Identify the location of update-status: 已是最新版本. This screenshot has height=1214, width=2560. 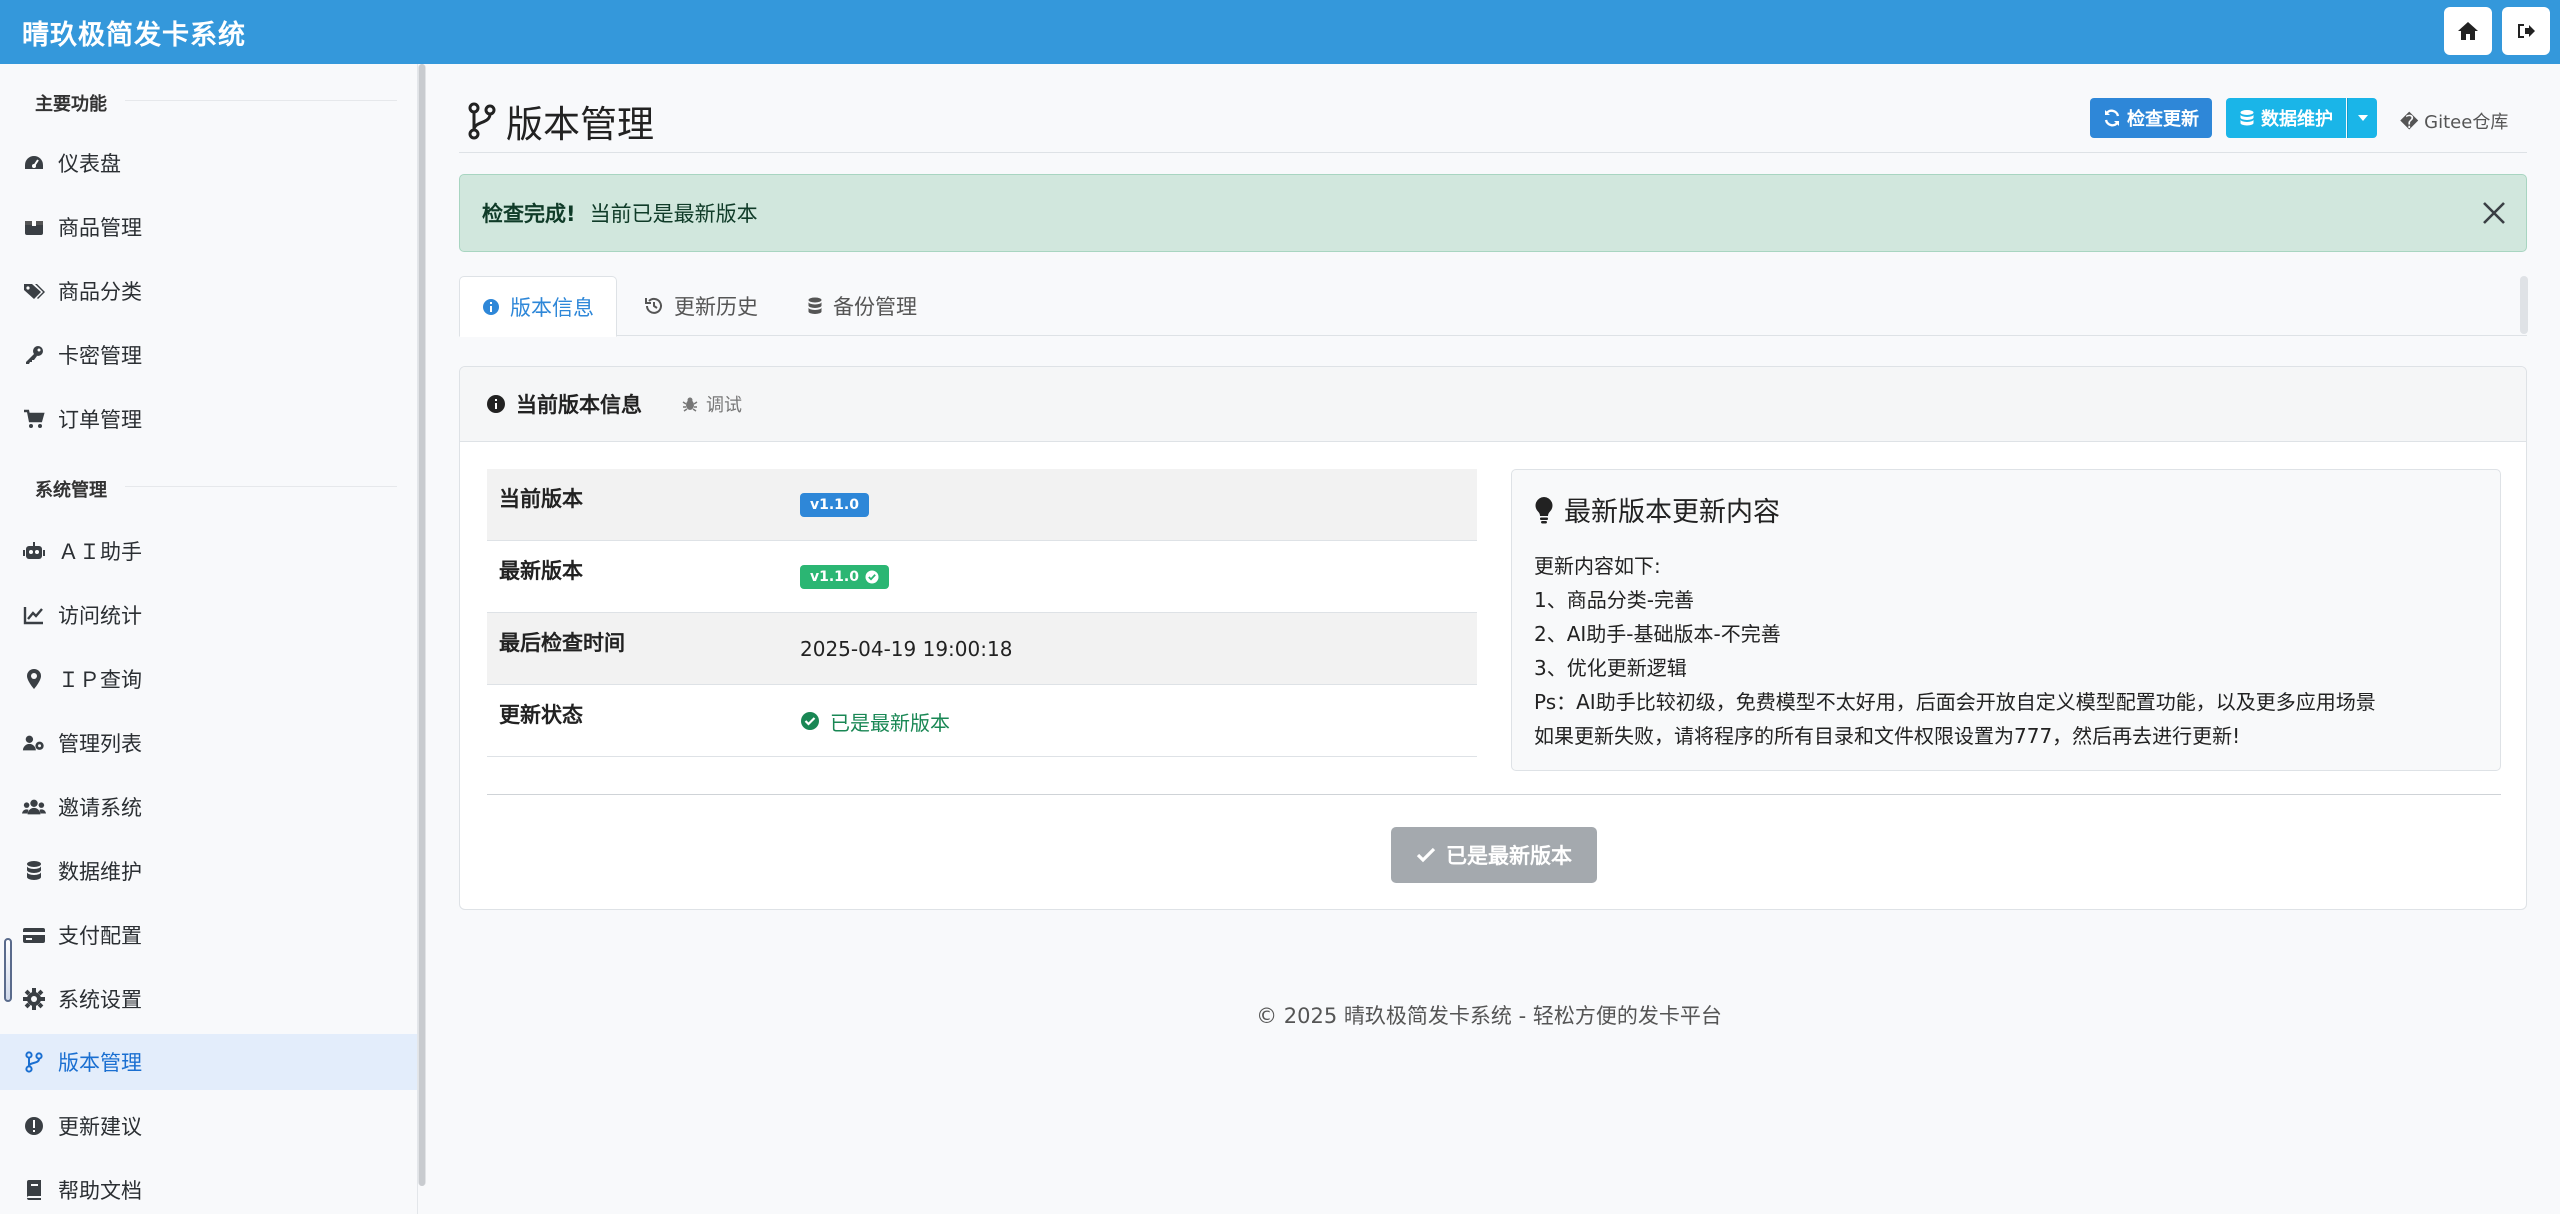
(875, 721).